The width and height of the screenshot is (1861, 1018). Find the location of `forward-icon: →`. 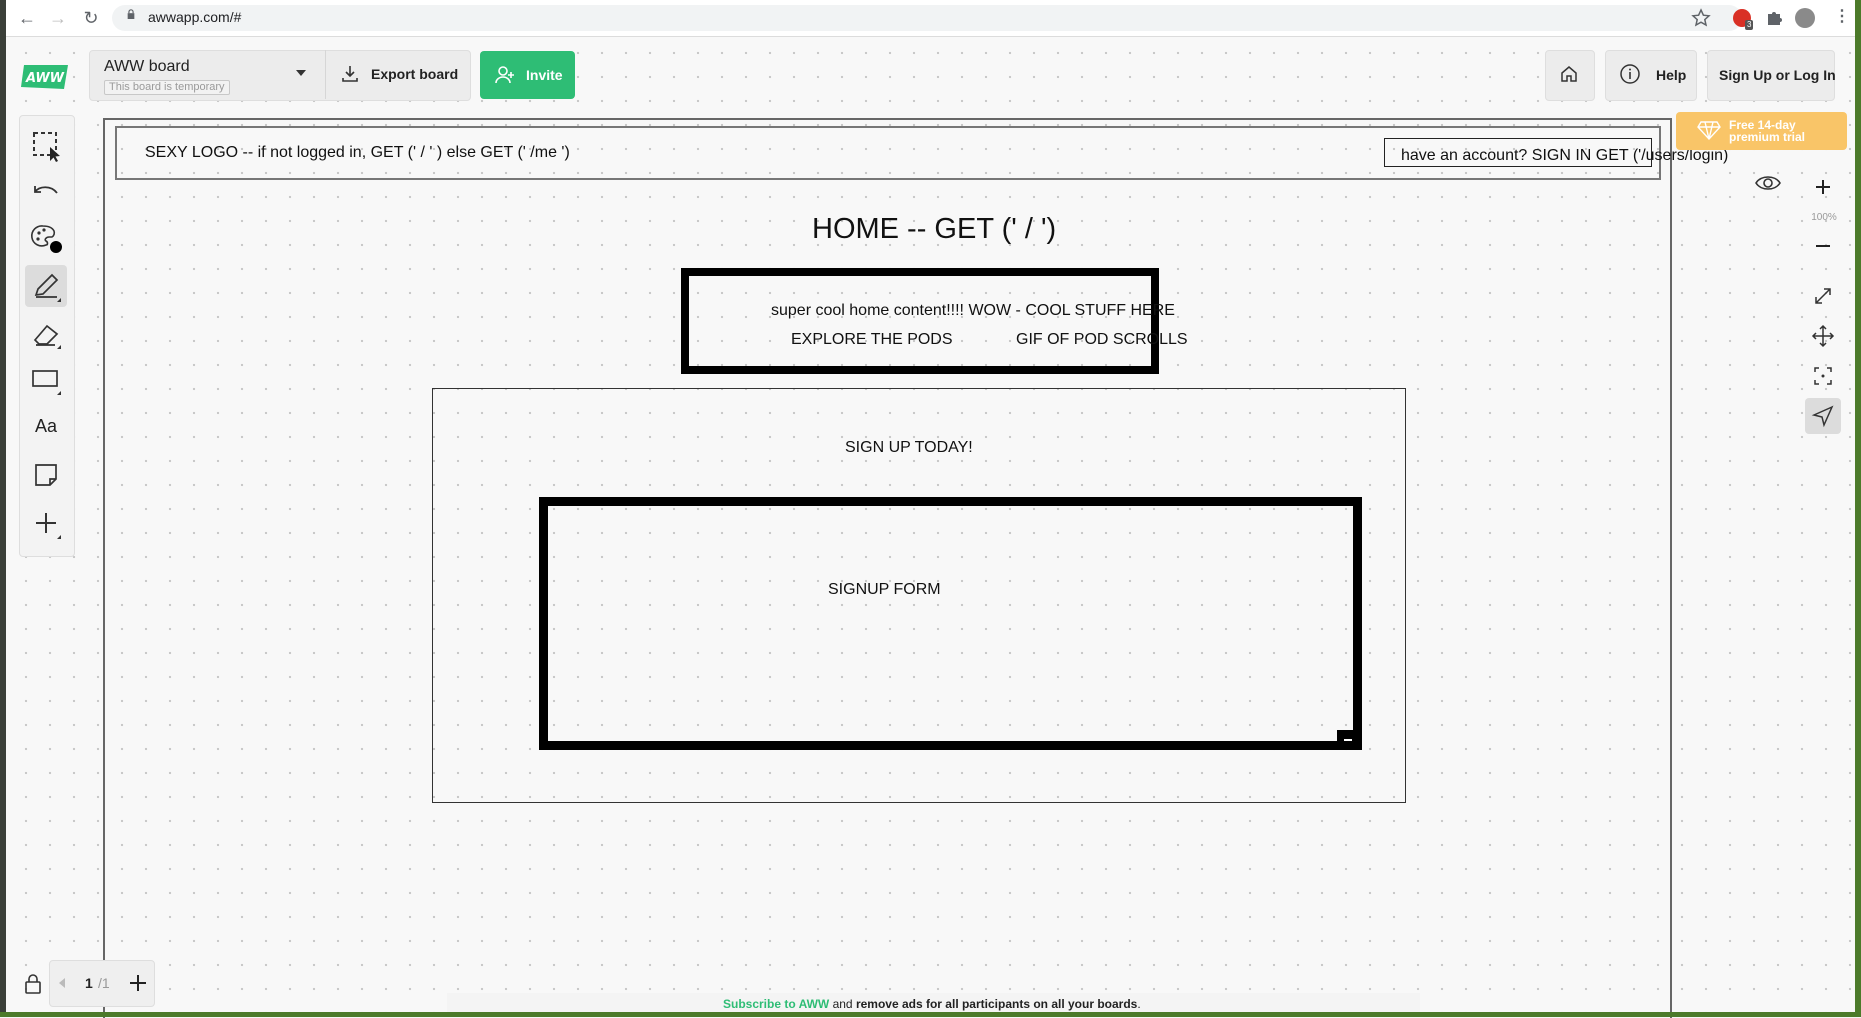

forward-icon: → is located at coordinates (58, 18).